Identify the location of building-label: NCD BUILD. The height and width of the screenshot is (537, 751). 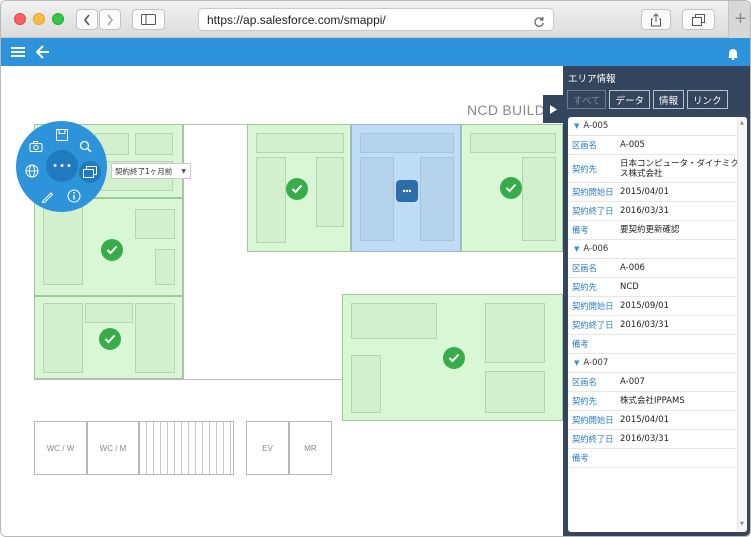
(506, 110).